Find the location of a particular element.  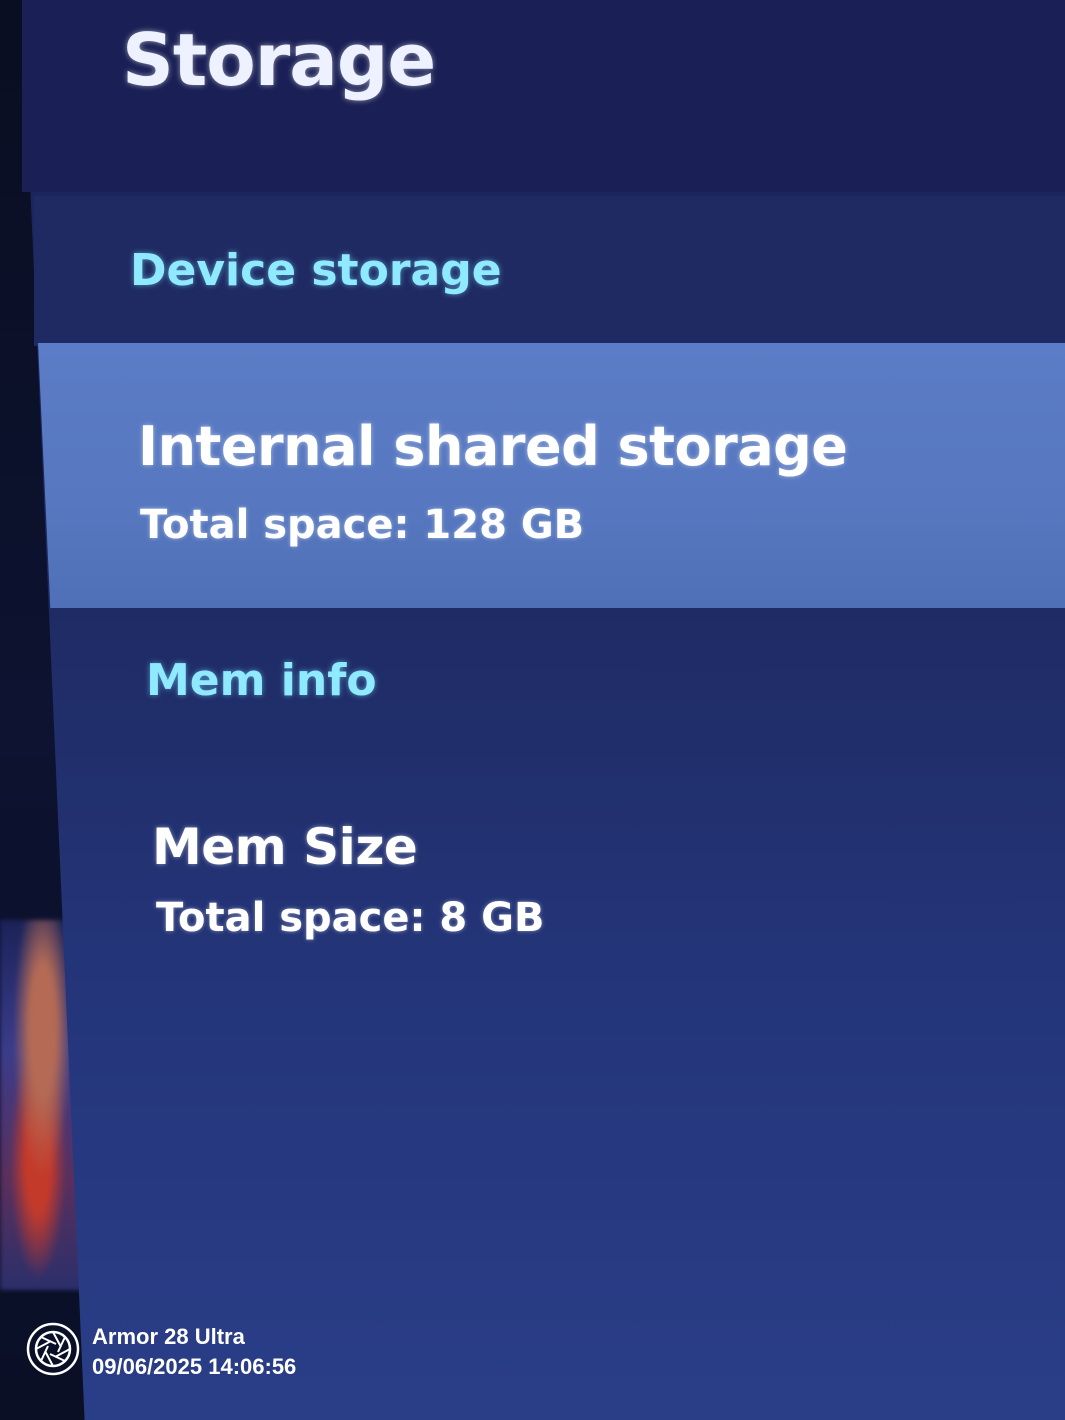

section-header-mem-info: Mem info is located at coordinates (261, 680).